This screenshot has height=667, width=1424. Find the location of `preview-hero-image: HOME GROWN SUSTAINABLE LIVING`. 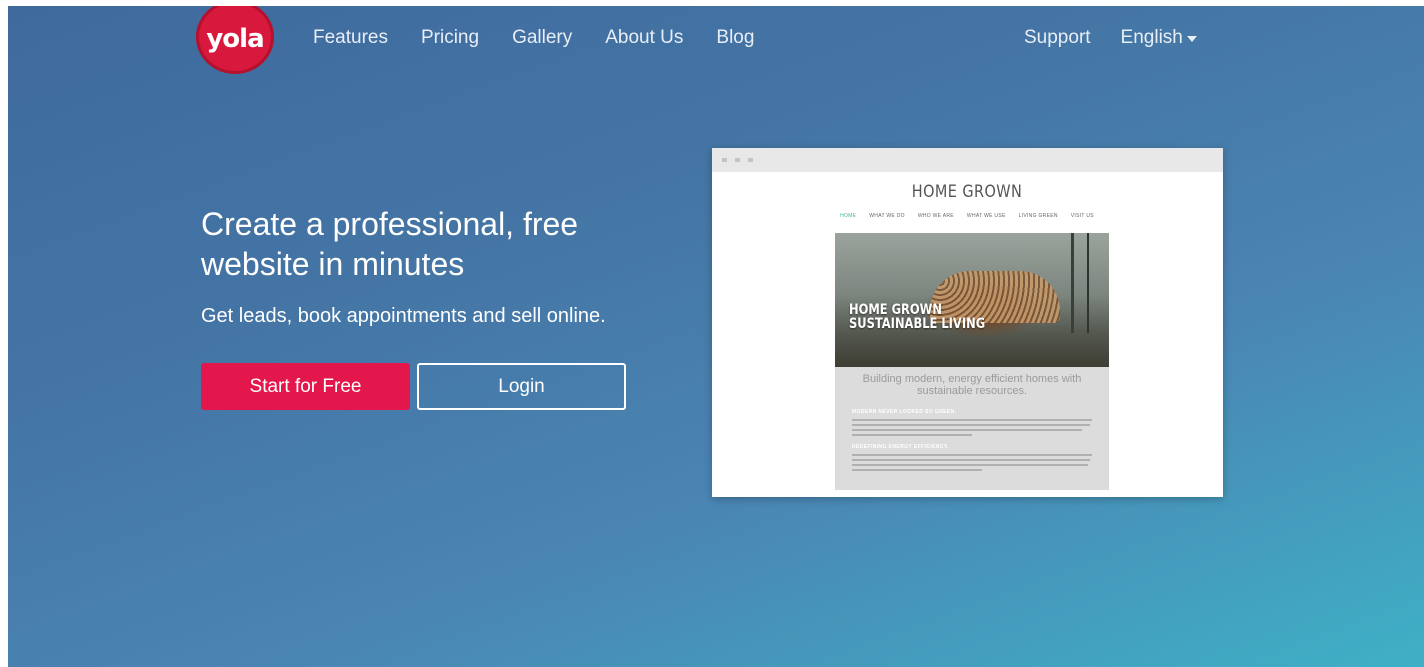

preview-hero-image: HOME GROWN SUSTAINABLE LIVING is located at coordinates (972, 300).